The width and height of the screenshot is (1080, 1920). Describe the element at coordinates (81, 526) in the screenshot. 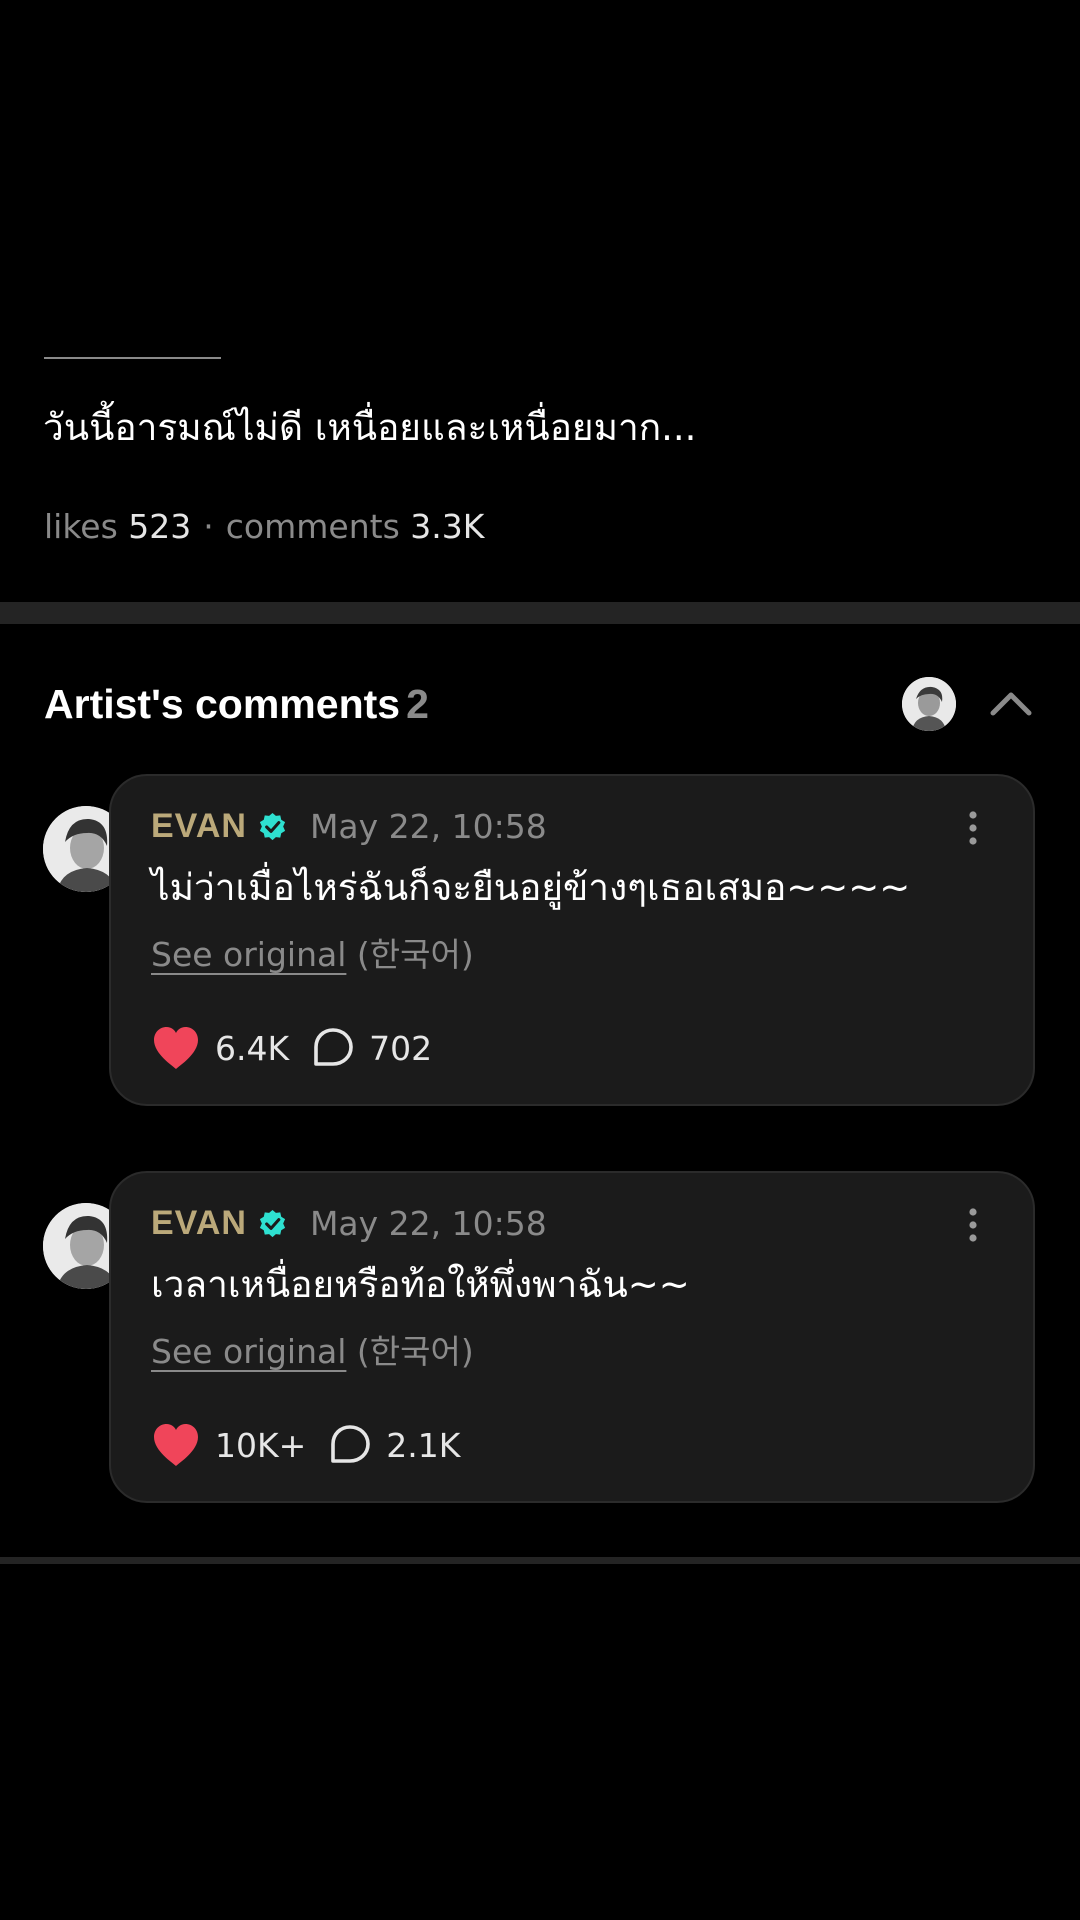

I see `likes-label: likes` at that location.